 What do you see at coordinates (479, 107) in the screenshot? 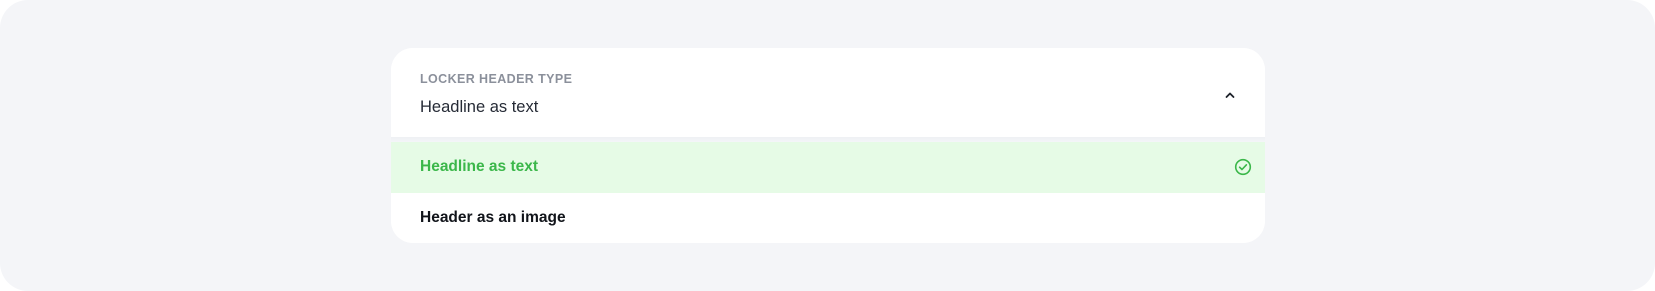
I see `selected-value: Headline as text` at bounding box center [479, 107].